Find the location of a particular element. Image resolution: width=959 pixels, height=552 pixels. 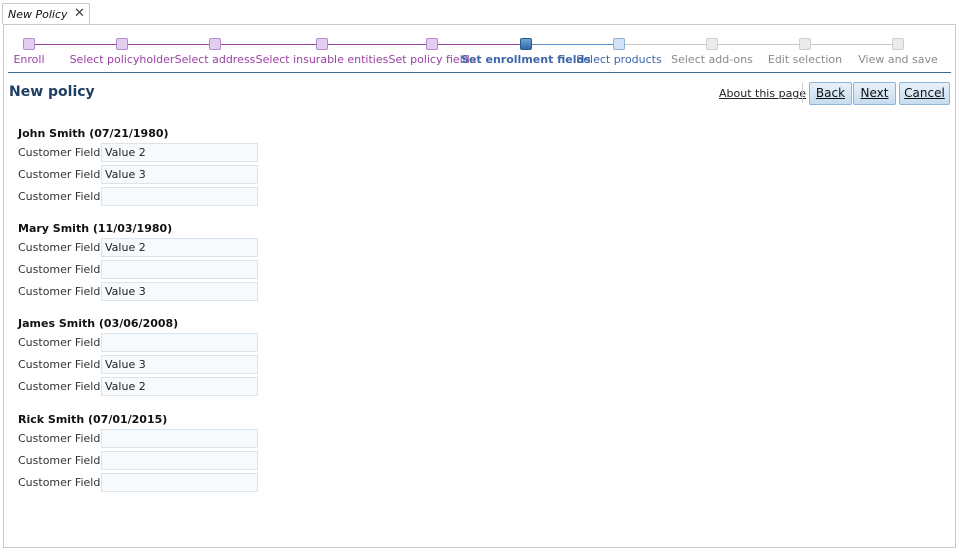

page-title: New policy is located at coordinates (52, 92).